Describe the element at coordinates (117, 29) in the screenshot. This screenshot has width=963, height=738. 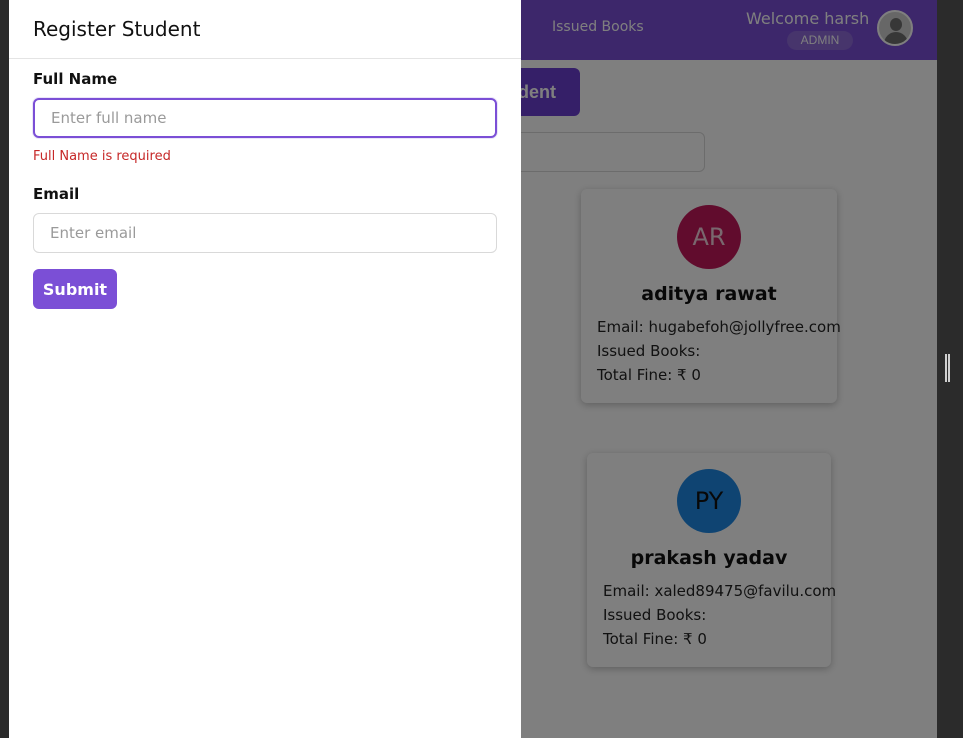
I see `drawer-title: Register Student` at that location.